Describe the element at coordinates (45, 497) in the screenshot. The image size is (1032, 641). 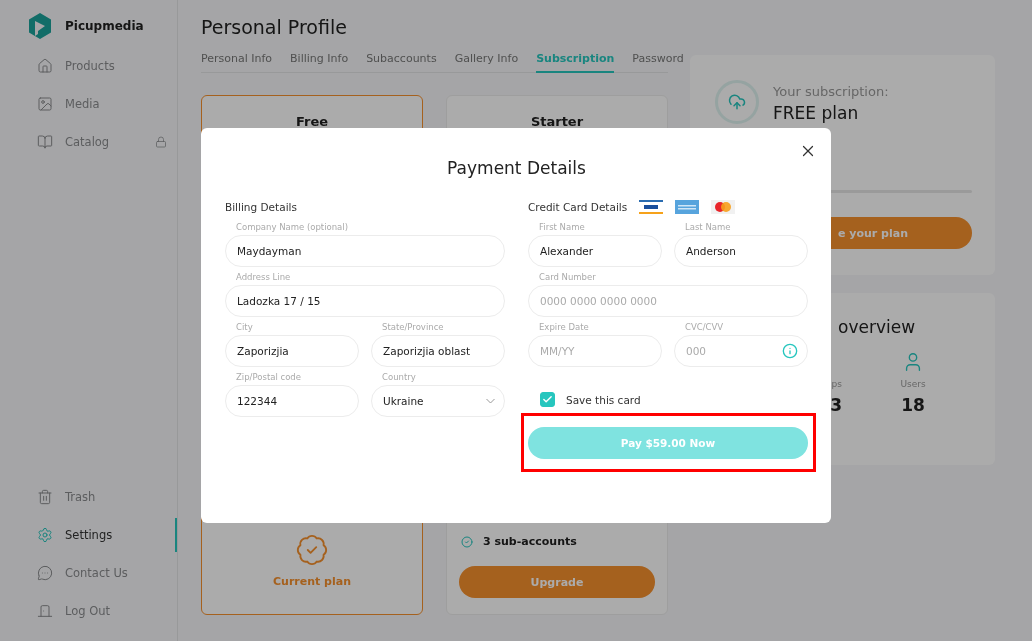
I see `trash-icon` at that location.